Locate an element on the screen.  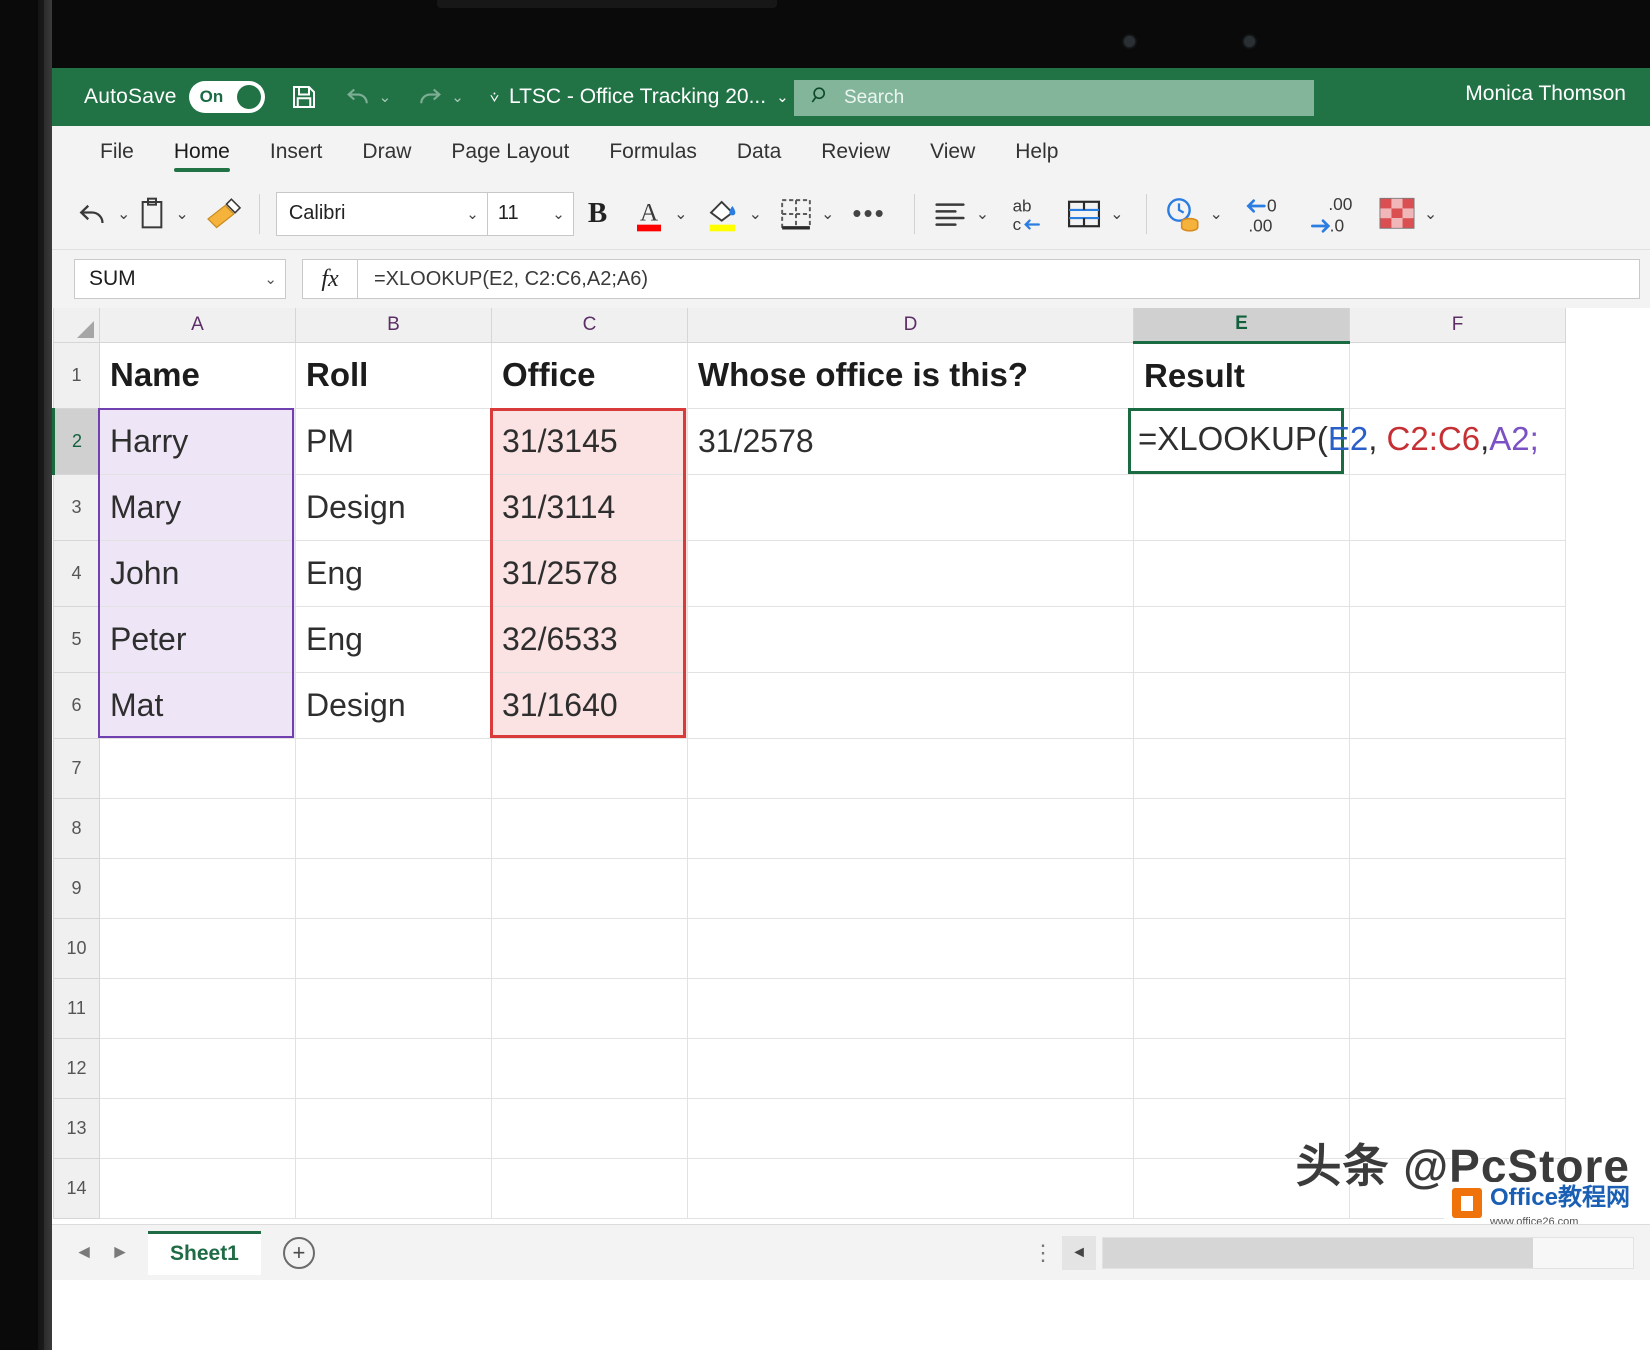
row-header-10: 10 is located at coordinates (76, 948).